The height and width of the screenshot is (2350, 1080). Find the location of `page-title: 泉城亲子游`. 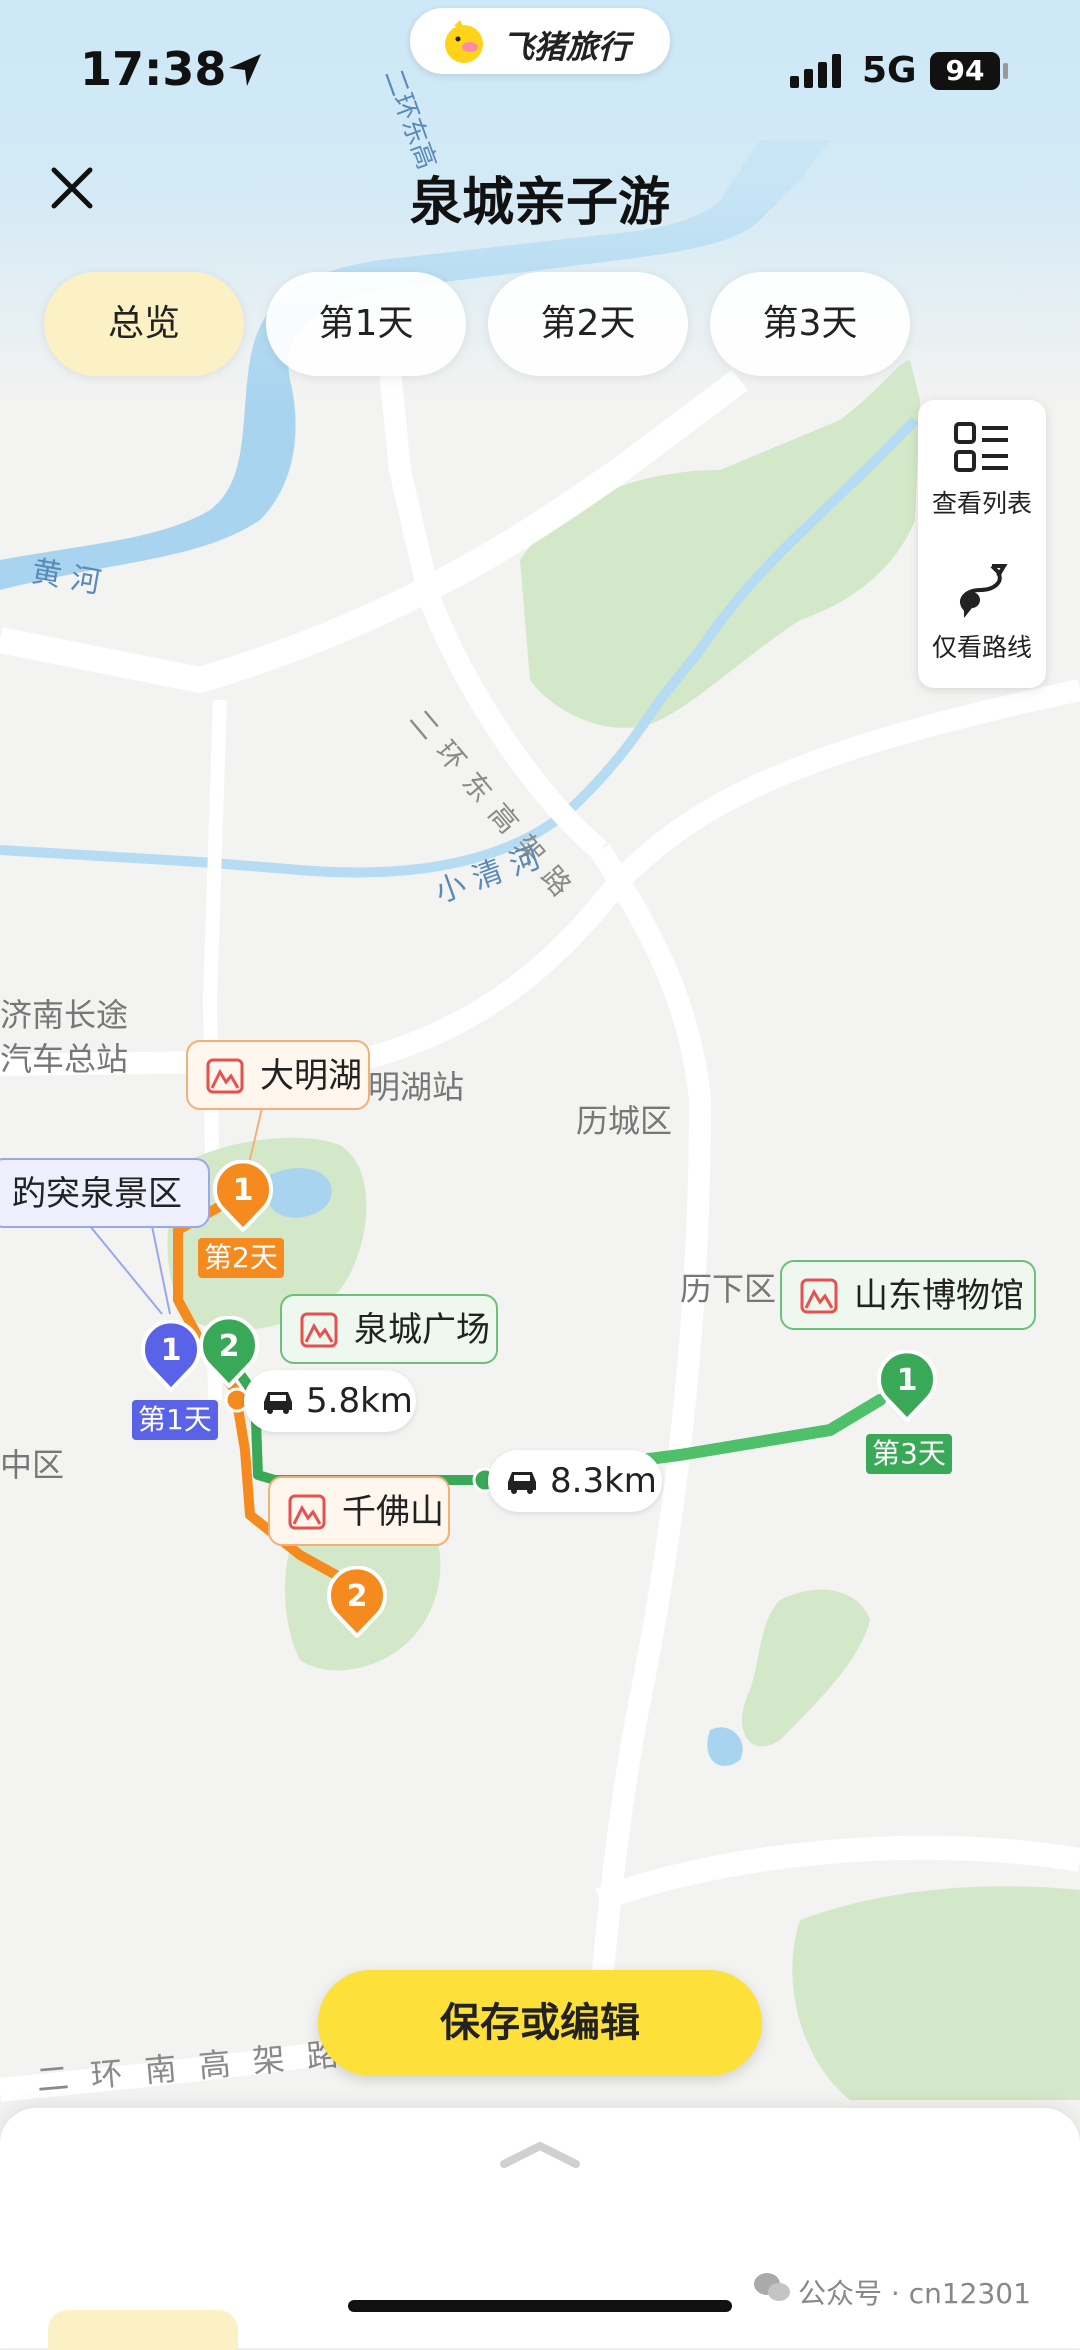

page-title: 泉城亲子游 is located at coordinates (539, 203).